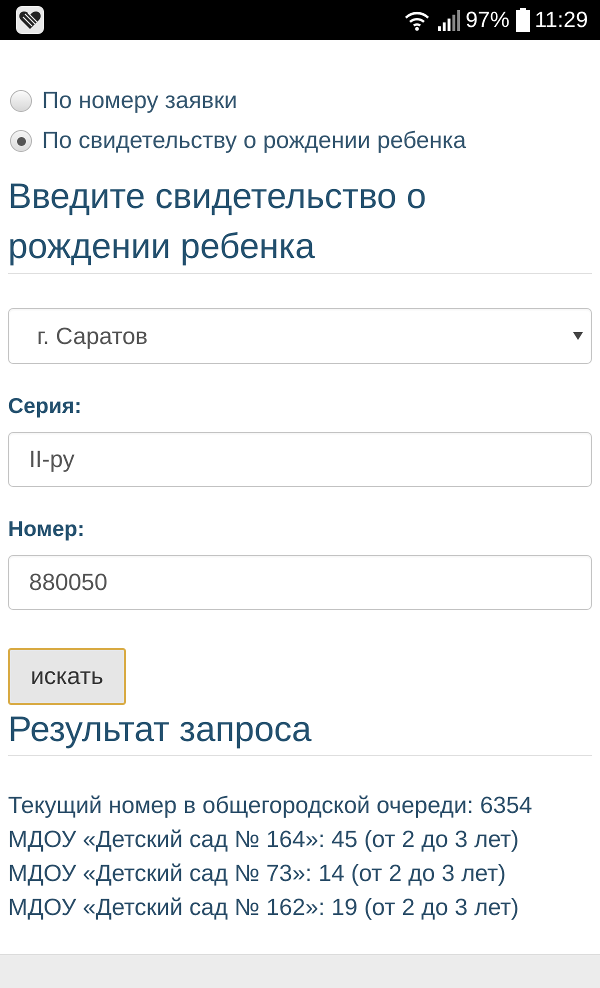  Describe the element at coordinates (561, 20) in the screenshot. I see `clock-time: 11:29` at that location.